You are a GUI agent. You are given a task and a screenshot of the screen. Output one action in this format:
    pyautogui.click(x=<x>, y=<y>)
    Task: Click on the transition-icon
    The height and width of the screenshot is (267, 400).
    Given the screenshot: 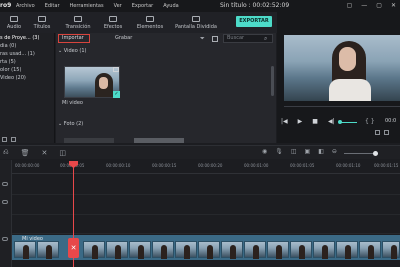 What is the action you would take?
    pyautogui.click(x=78, y=18)
    